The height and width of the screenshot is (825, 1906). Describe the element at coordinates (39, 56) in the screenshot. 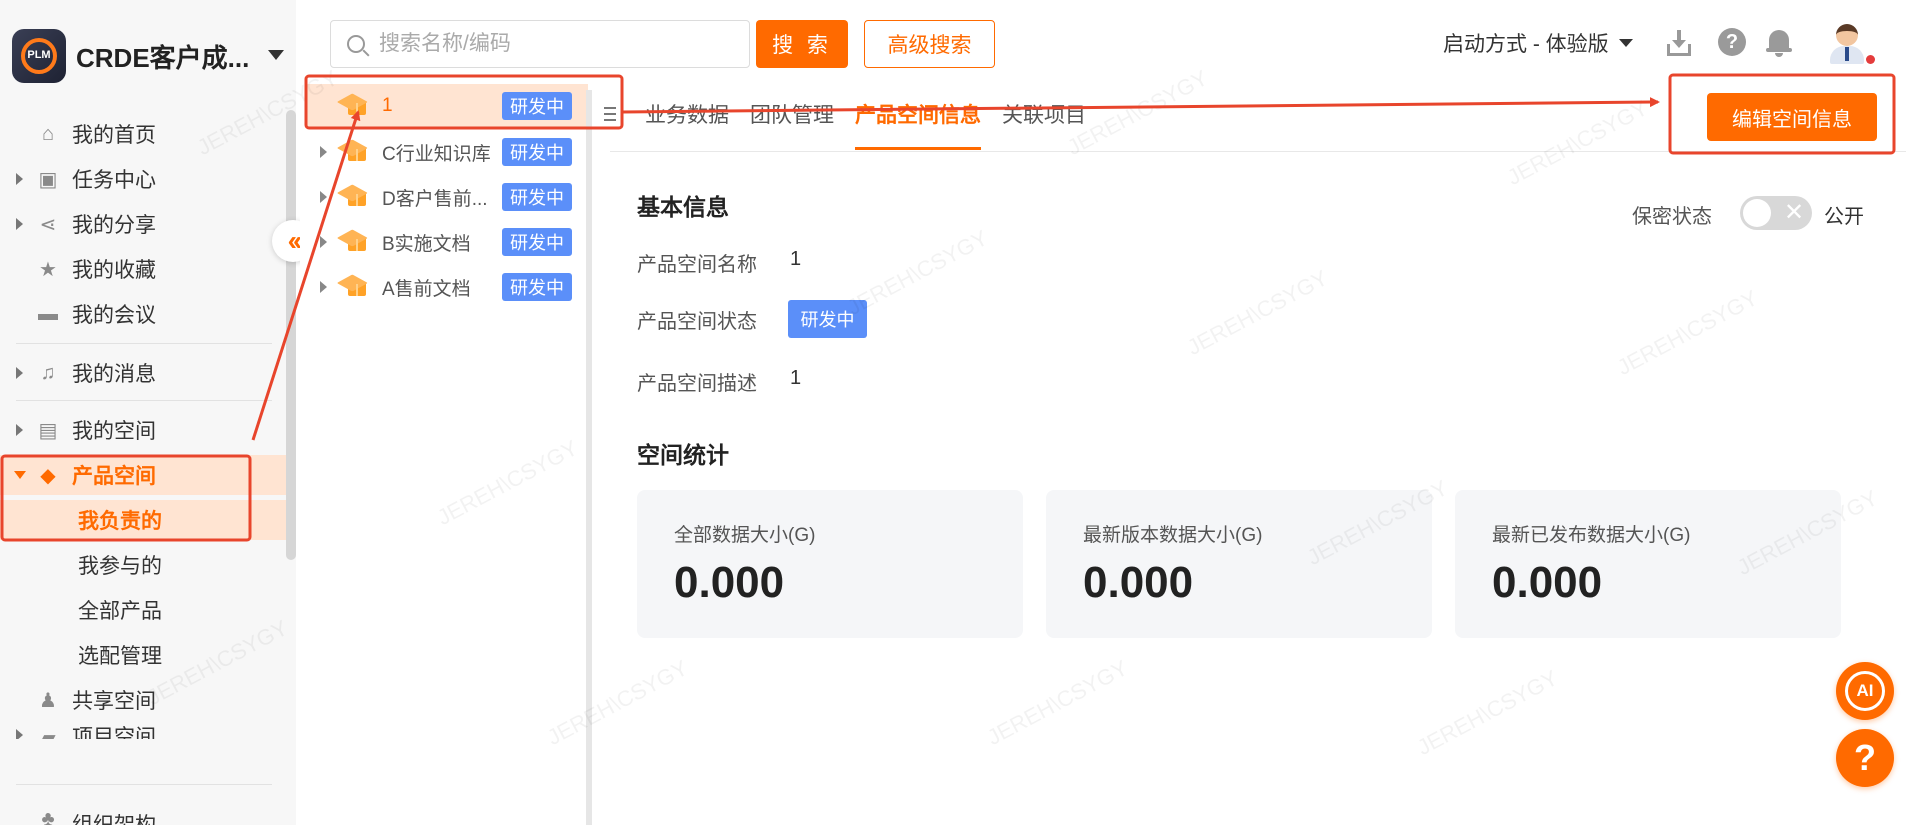

I see `app-logo: PLM` at that location.